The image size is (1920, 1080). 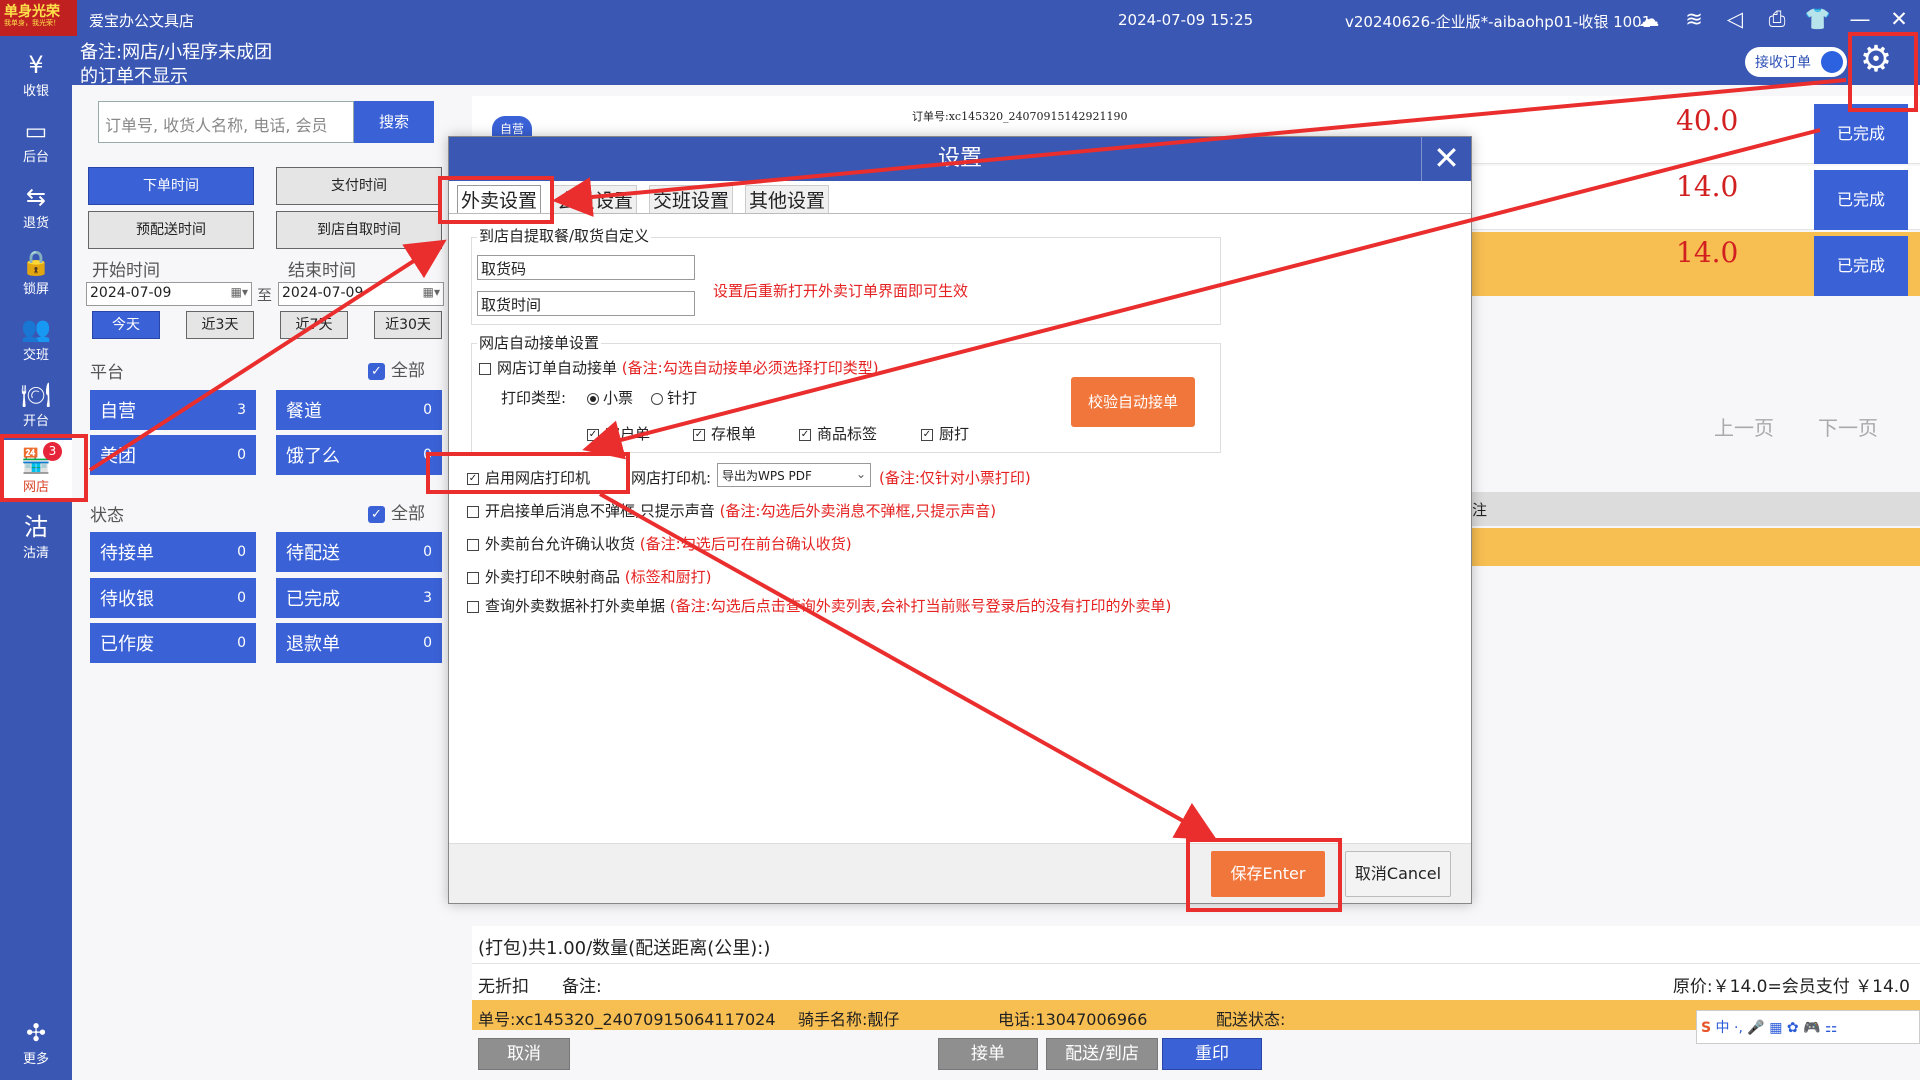 I want to click on pickup-time-input: 取货时间, so click(x=586, y=303).